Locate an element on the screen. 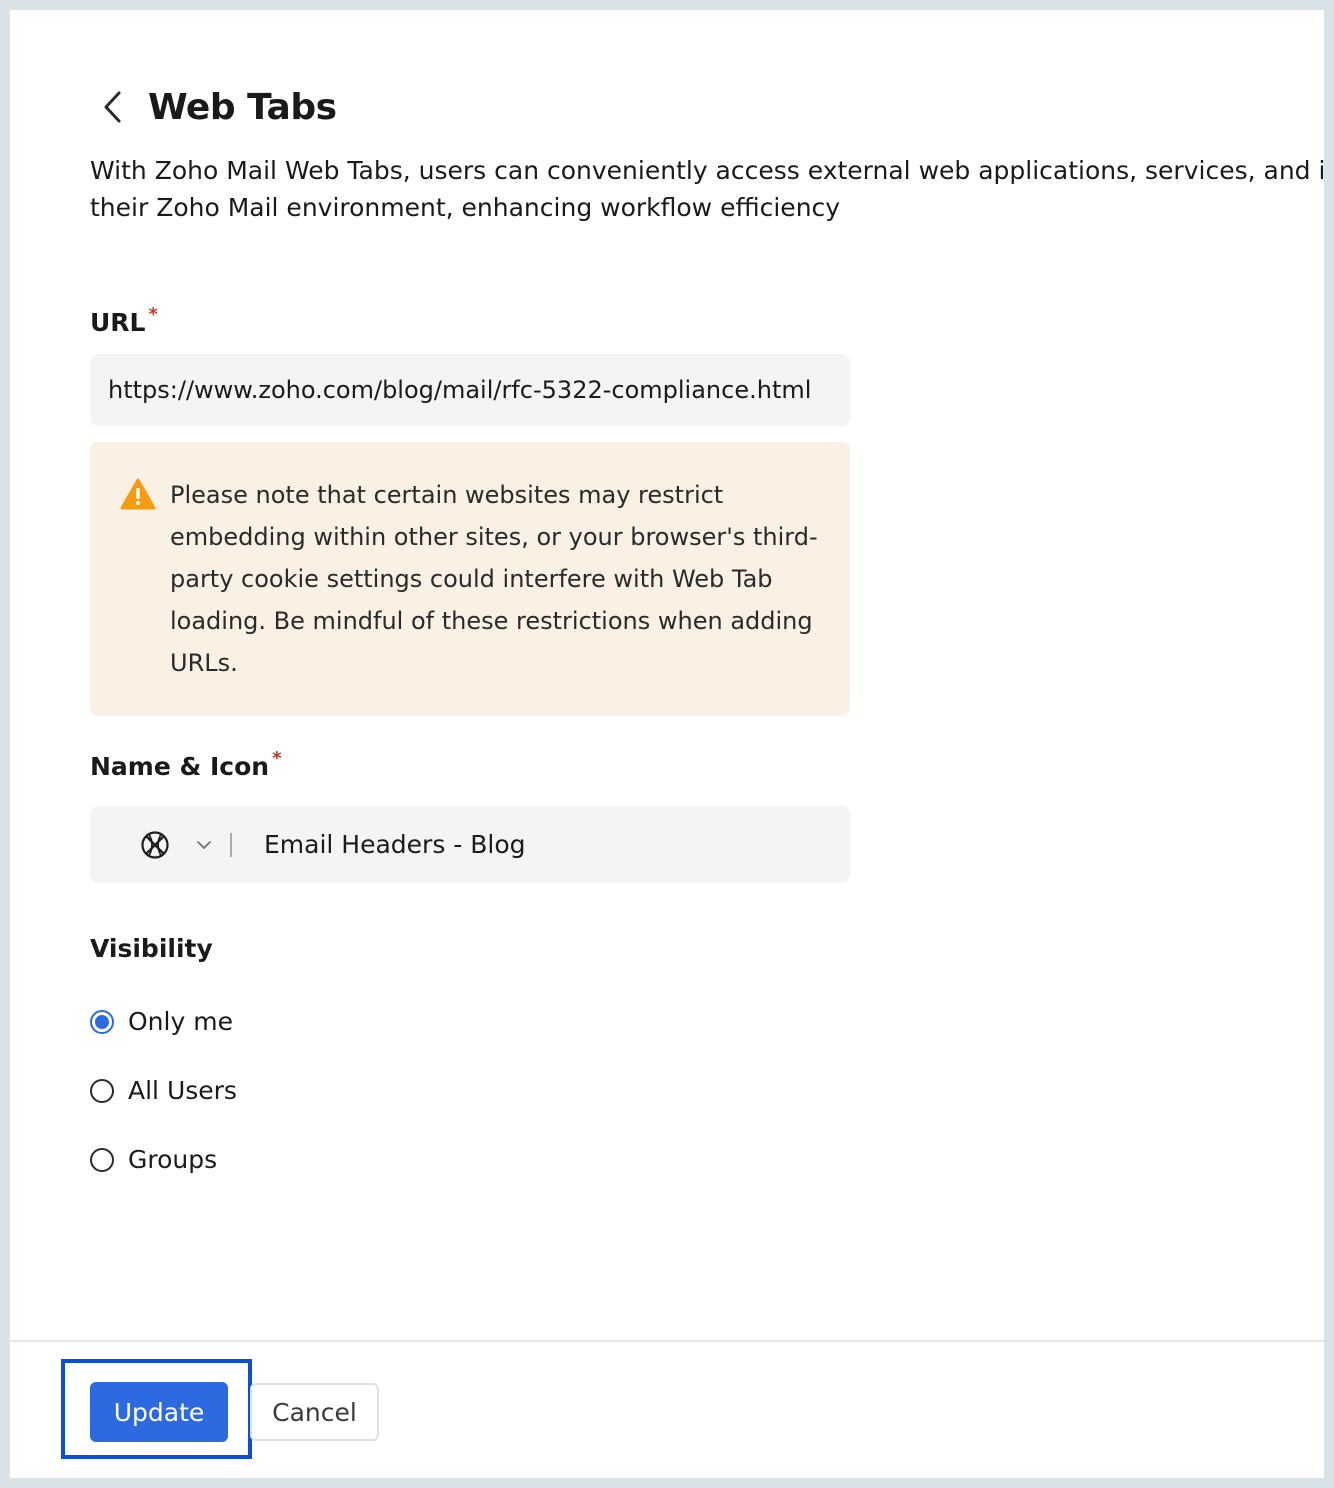 The width and height of the screenshot is (1334, 1488). page-title: Web Tabs is located at coordinates (242, 107).